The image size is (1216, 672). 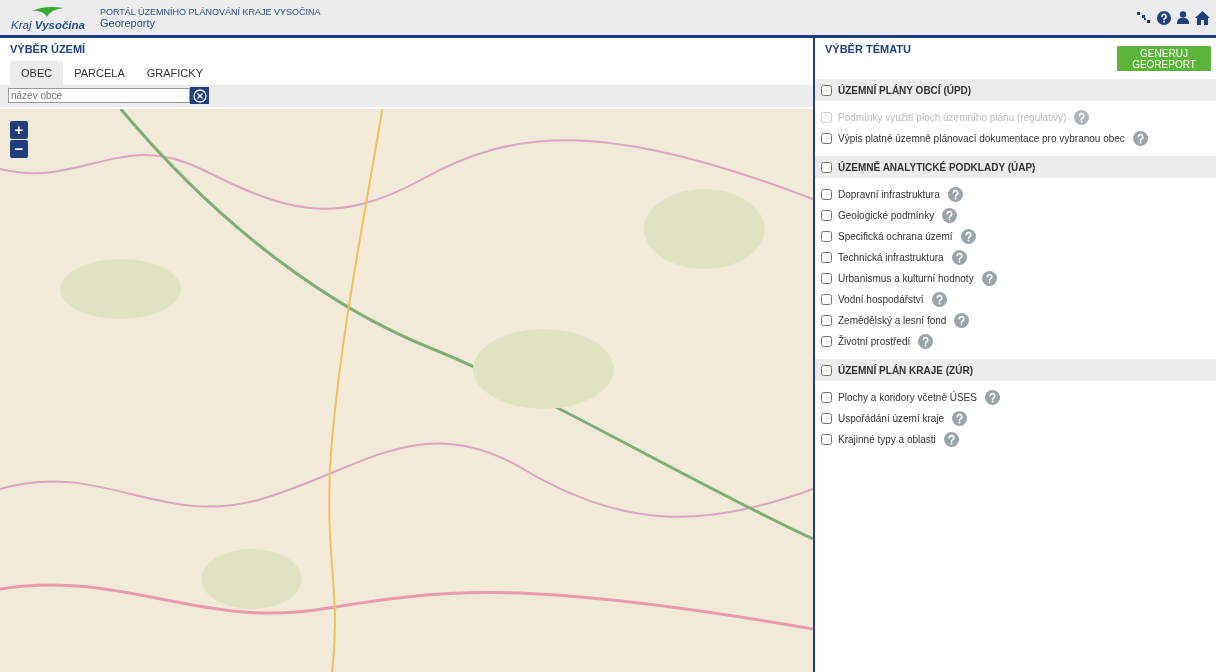 What do you see at coordinates (886, 215) in the screenshot?
I see `layer-label: Geologické podmínky` at bounding box center [886, 215].